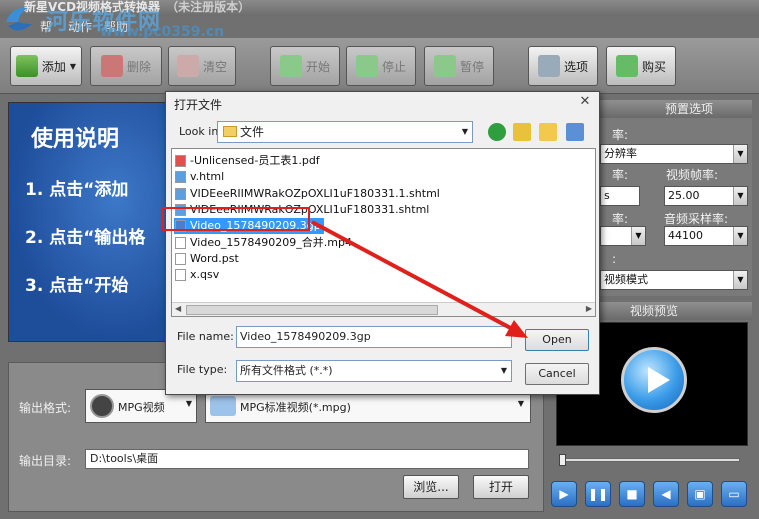 This screenshot has height=519, width=759. What do you see at coordinates (230, 131) in the screenshot?
I see `folder-icon` at bounding box center [230, 131].